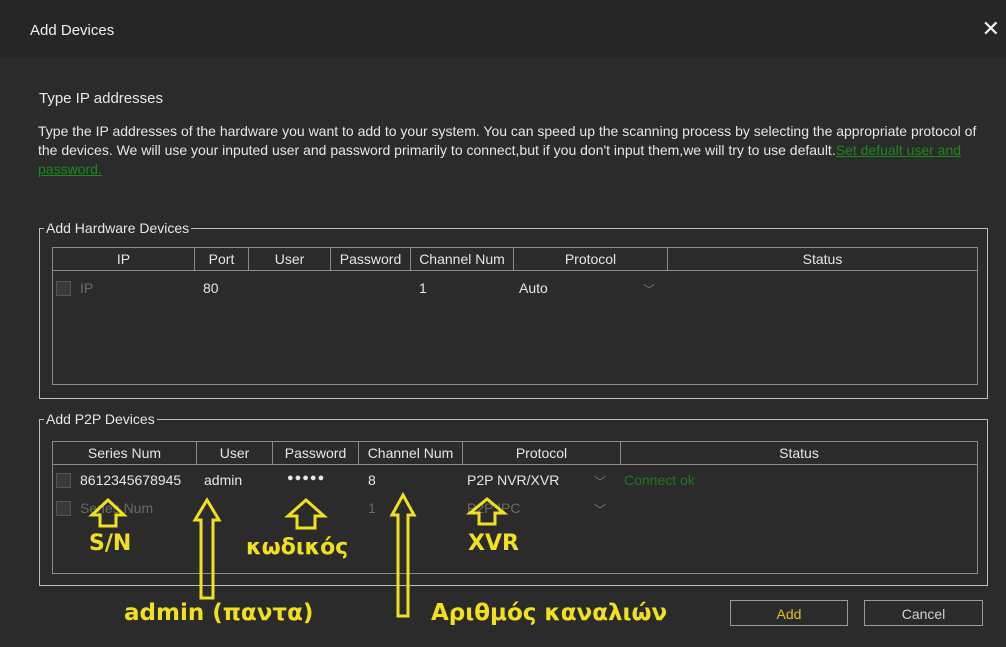 The height and width of the screenshot is (647, 1006). What do you see at coordinates (403, 554) in the screenshot?
I see `arrow-channels` at bounding box center [403, 554].